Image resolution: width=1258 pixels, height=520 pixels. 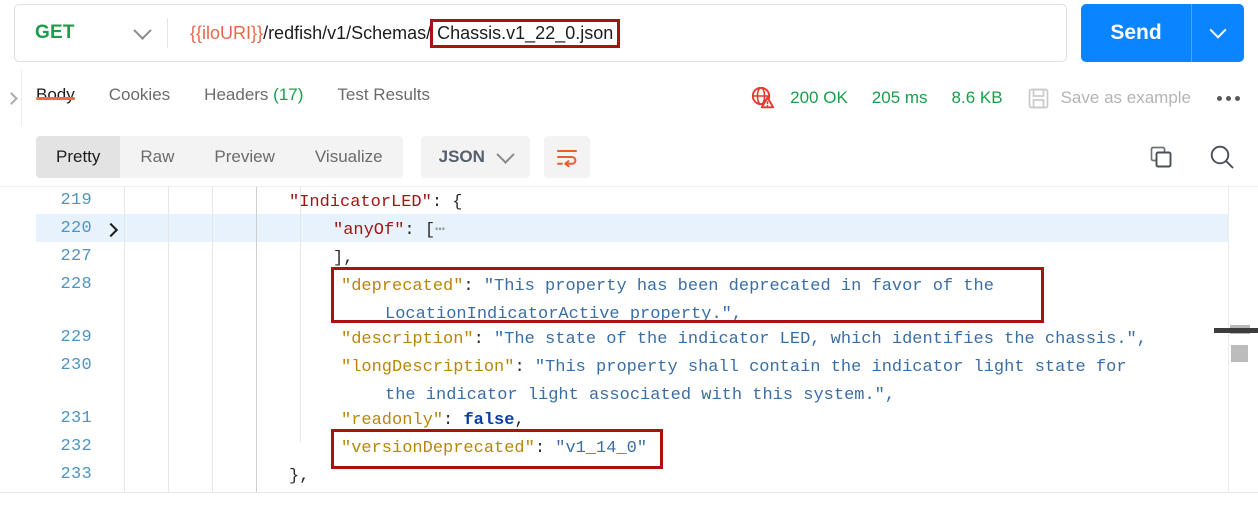 I want to click on headers-count: (17), so click(x=288, y=94).